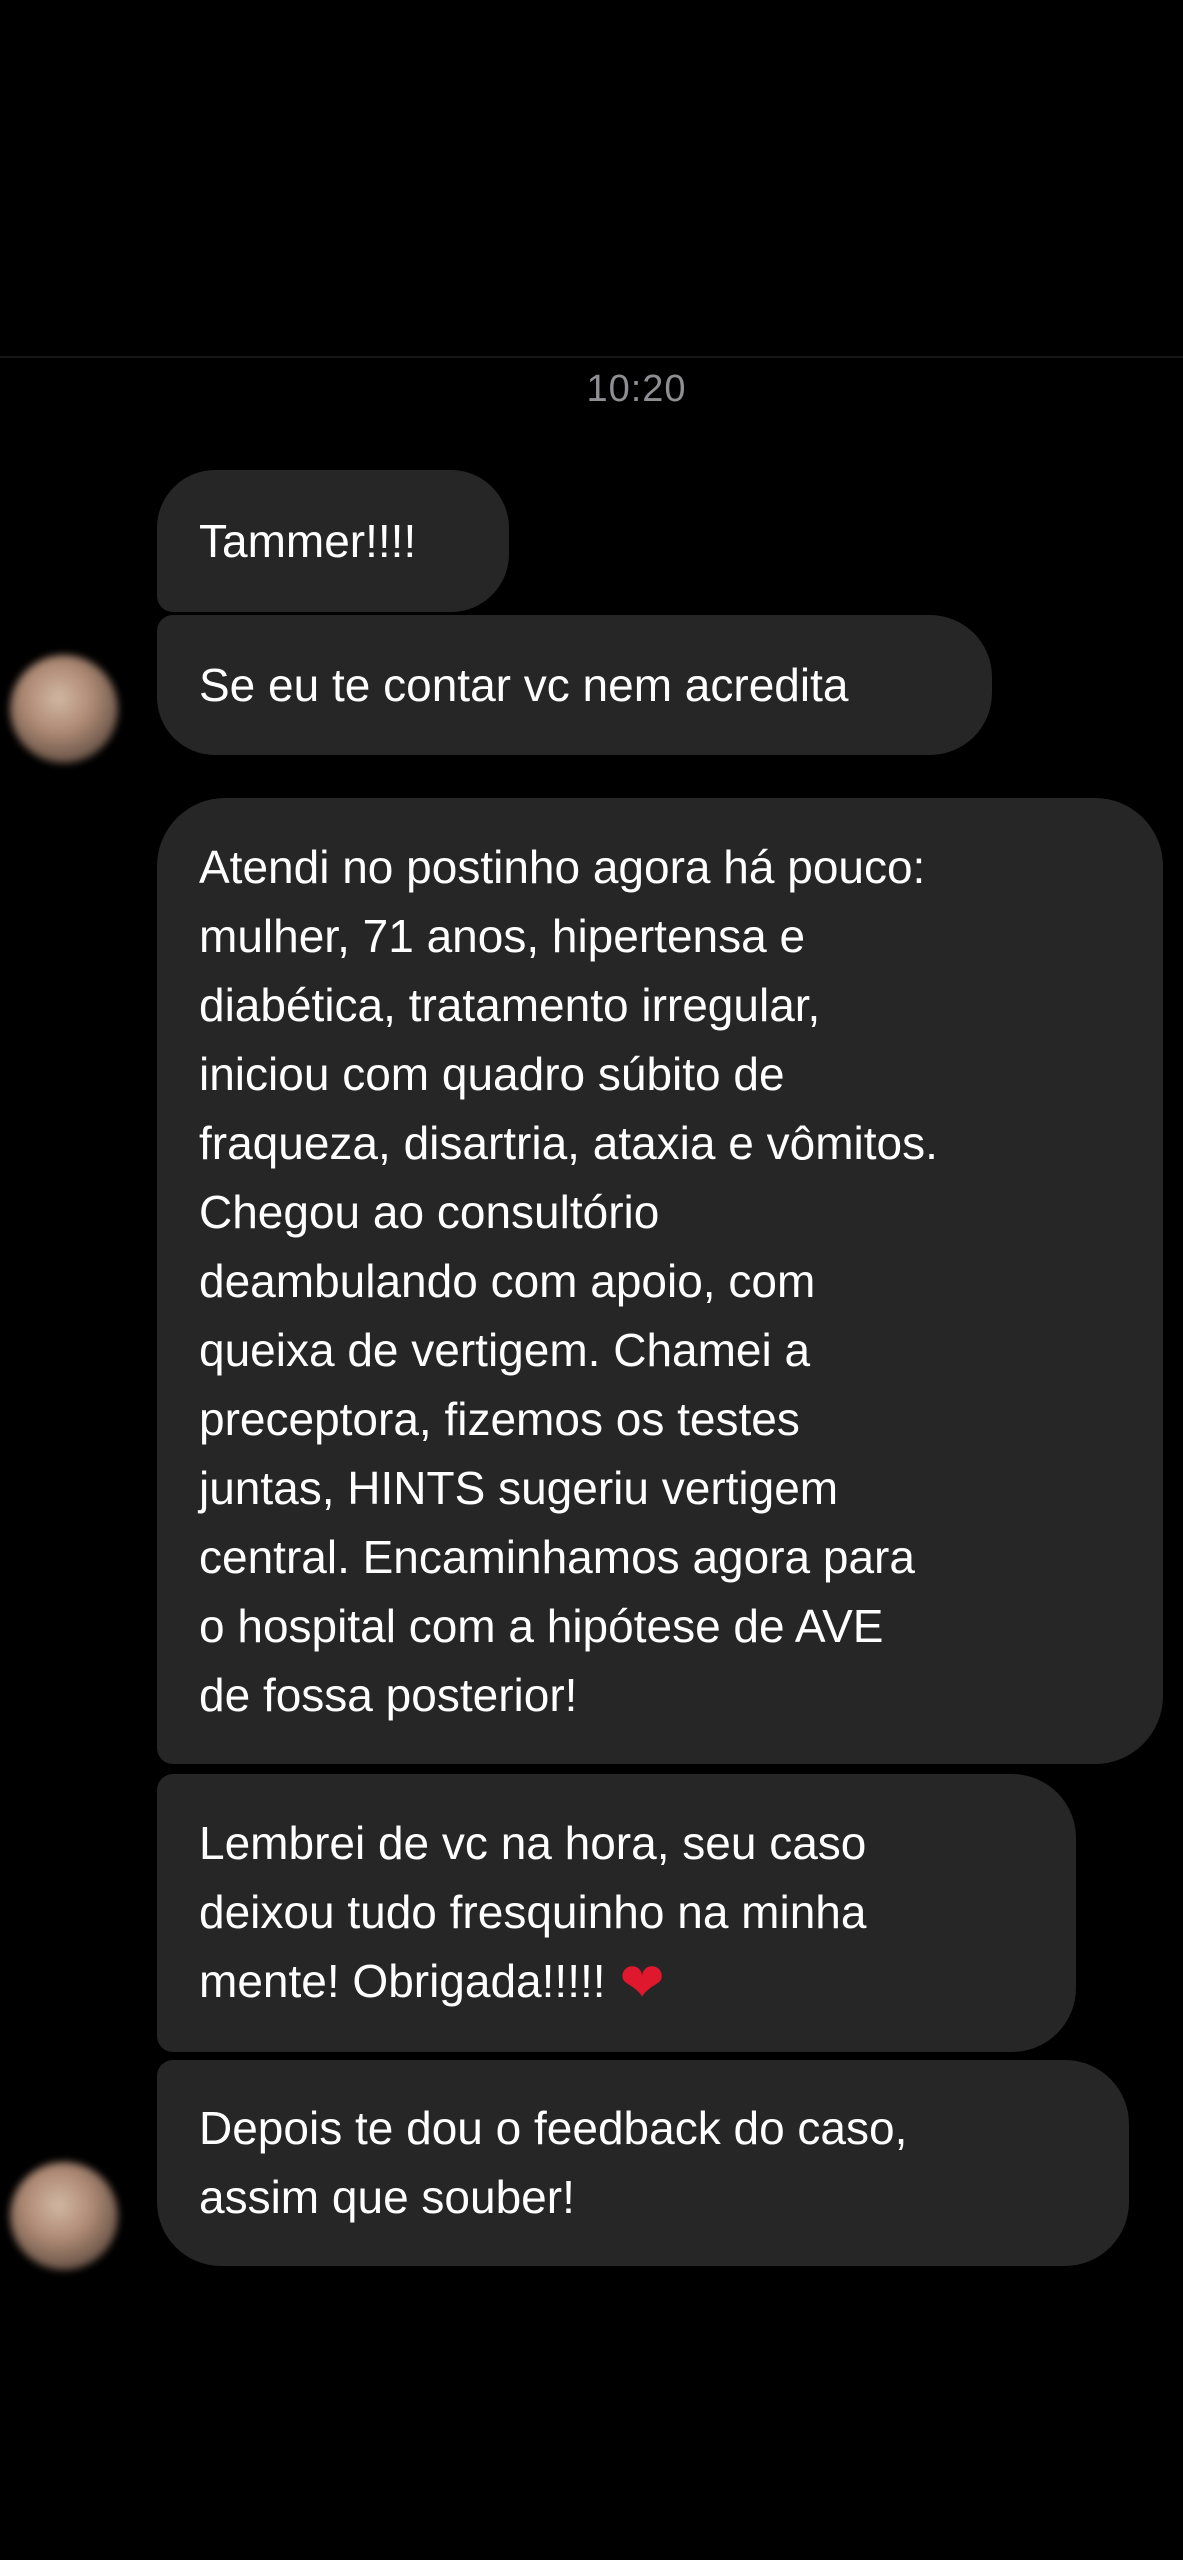 This screenshot has width=1183, height=2560. I want to click on message-text: iniciou com quadro súbito de, so click(492, 1073).